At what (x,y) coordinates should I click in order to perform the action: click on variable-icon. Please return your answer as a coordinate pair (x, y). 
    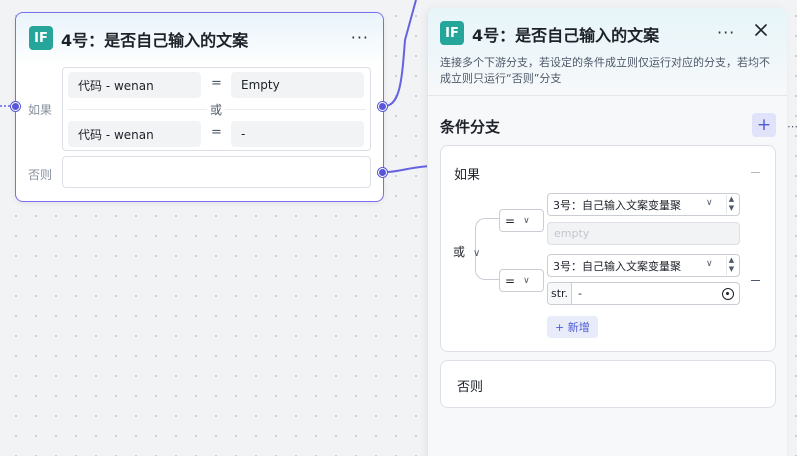
    Looking at the image, I should click on (728, 294).